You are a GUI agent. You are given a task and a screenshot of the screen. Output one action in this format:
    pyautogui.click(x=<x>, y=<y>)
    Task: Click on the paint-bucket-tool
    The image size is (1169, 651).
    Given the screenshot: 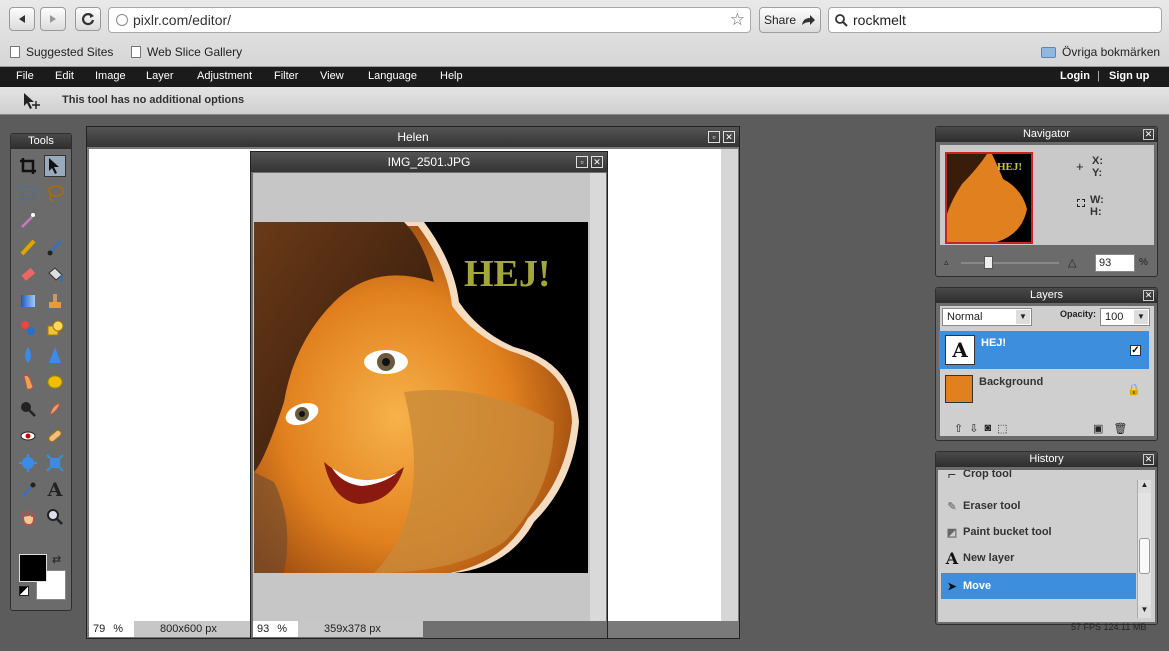 What is the action you would take?
    pyautogui.click(x=55, y=274)
    